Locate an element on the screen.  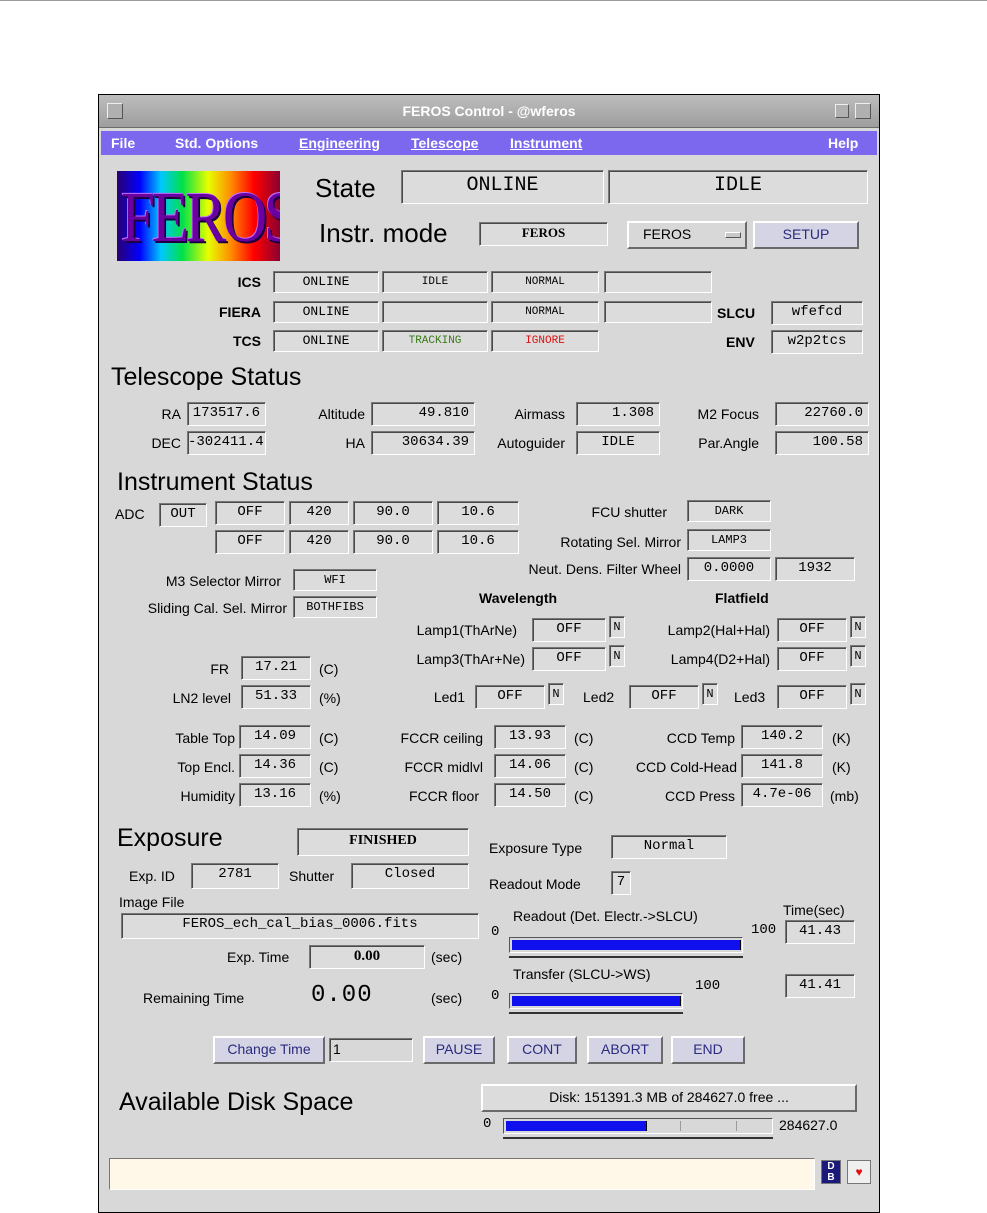
top-encl-unit: (C) is located at coordinates (329, 767).